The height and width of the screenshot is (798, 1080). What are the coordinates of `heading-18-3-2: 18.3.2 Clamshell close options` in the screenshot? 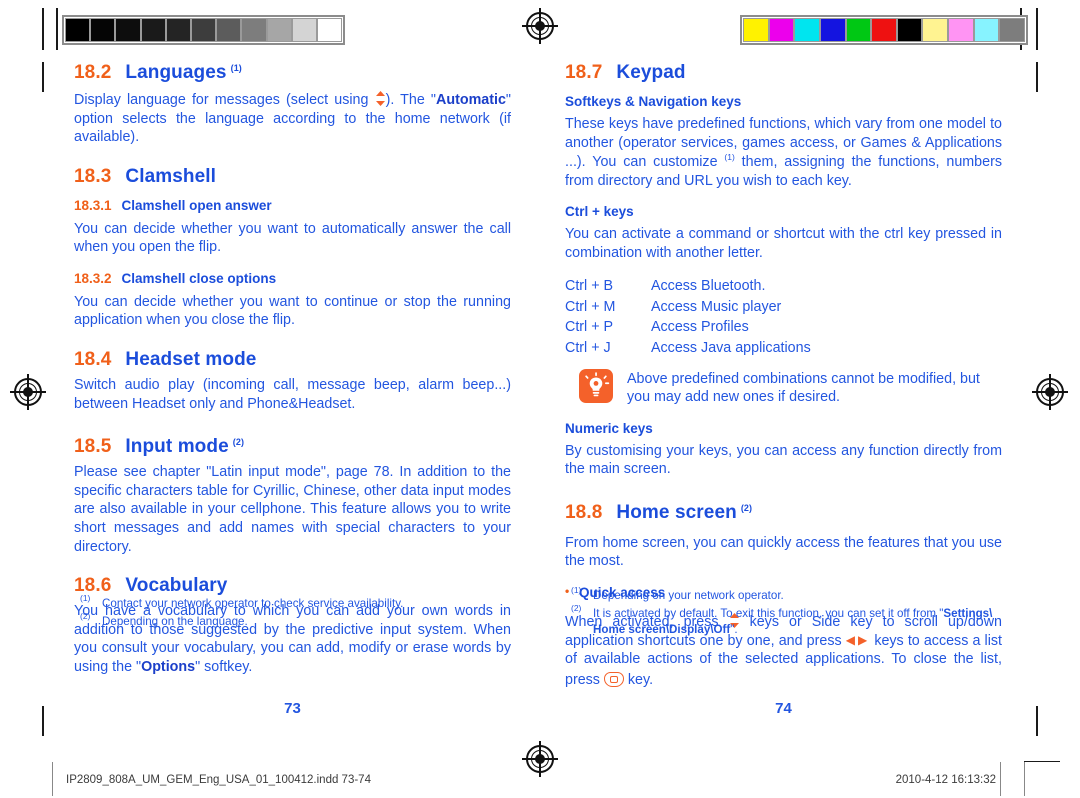 It's located at (292, 278).